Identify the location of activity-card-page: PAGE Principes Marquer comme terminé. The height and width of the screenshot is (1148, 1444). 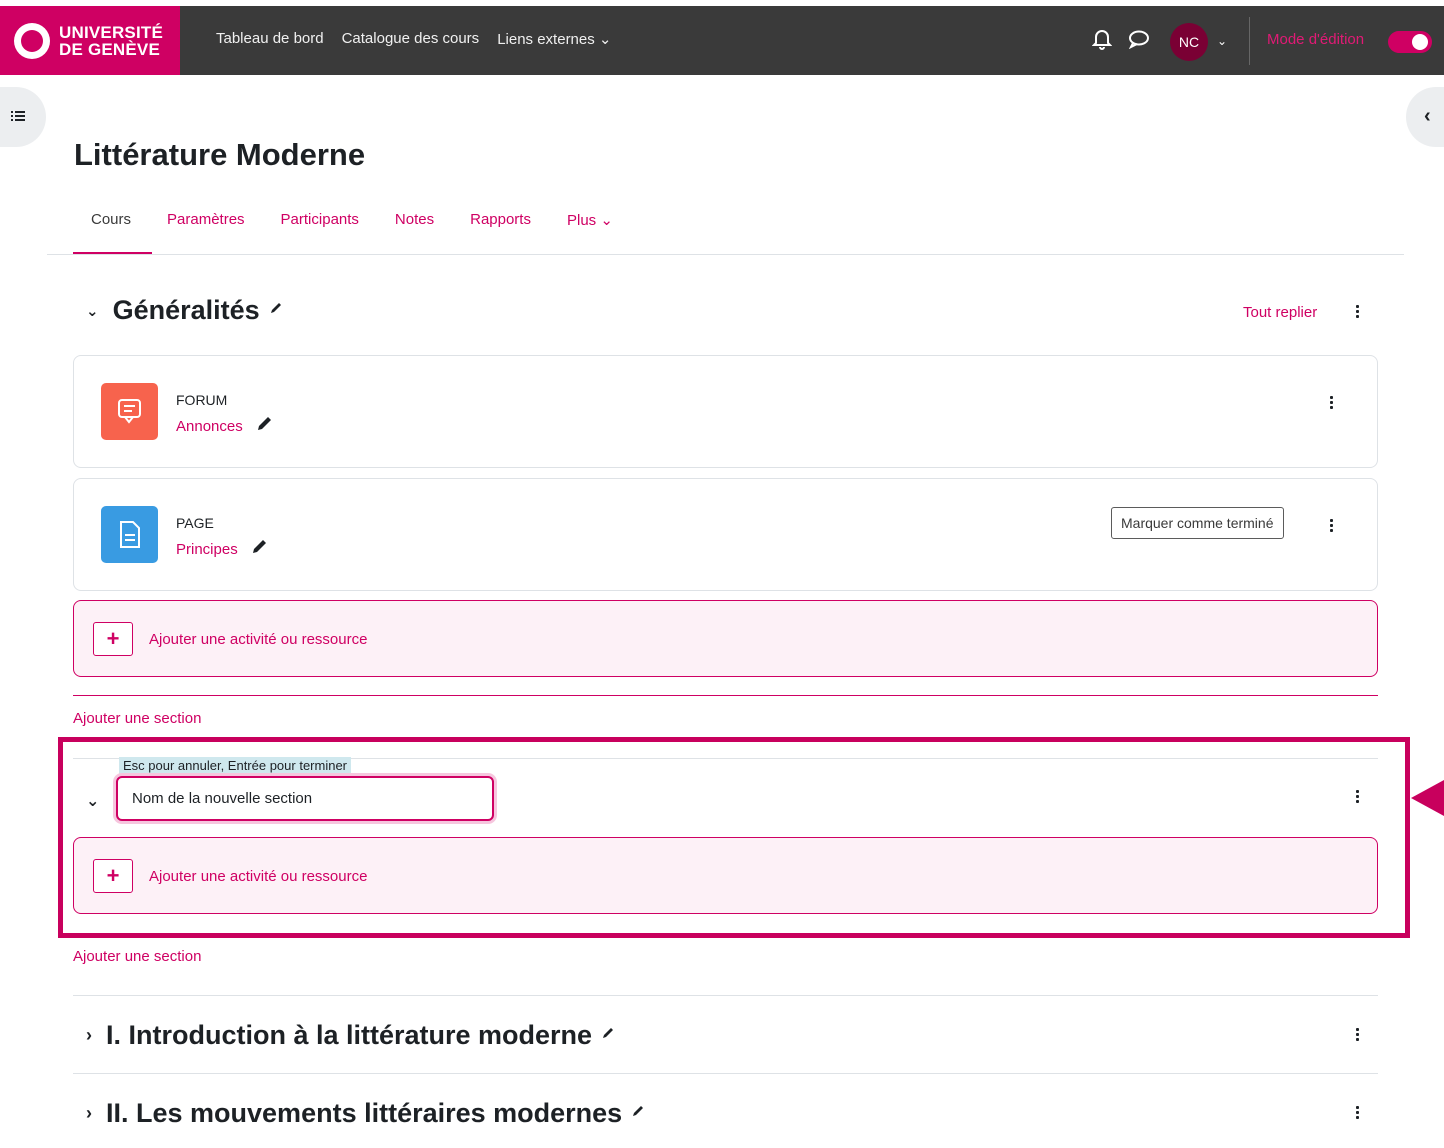
(725, 534).